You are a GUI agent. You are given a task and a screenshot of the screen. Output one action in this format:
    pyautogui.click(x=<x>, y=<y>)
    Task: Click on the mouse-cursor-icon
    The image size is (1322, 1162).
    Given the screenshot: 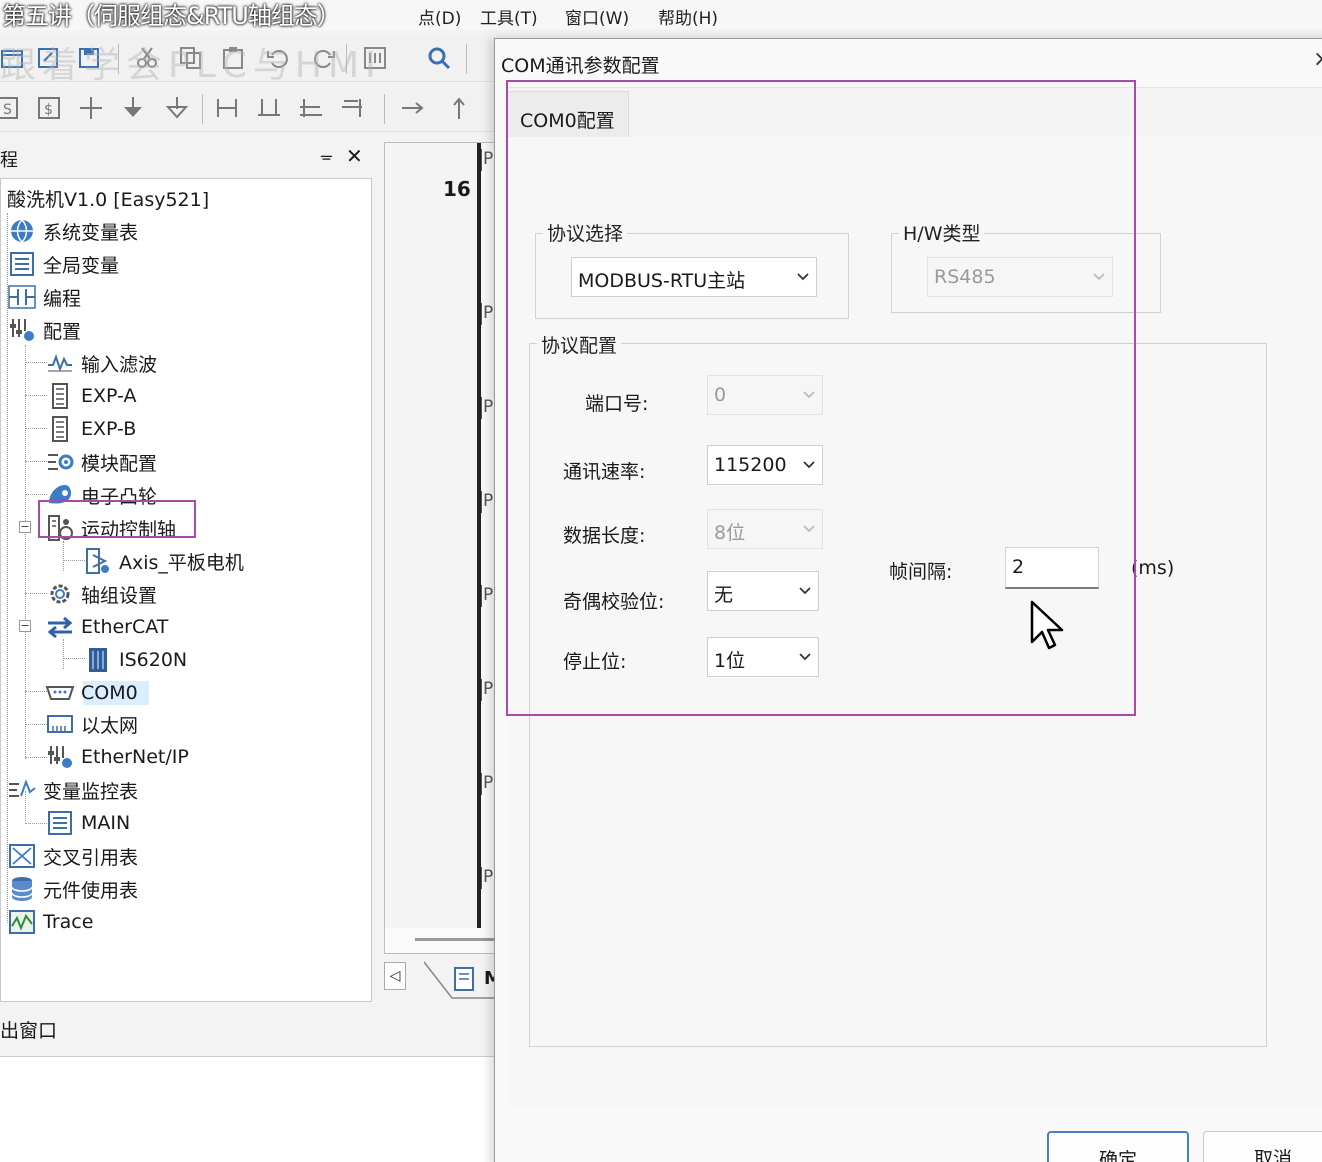 What is the action you would take?
    pyautogui.click(x=1047, y=625)
    